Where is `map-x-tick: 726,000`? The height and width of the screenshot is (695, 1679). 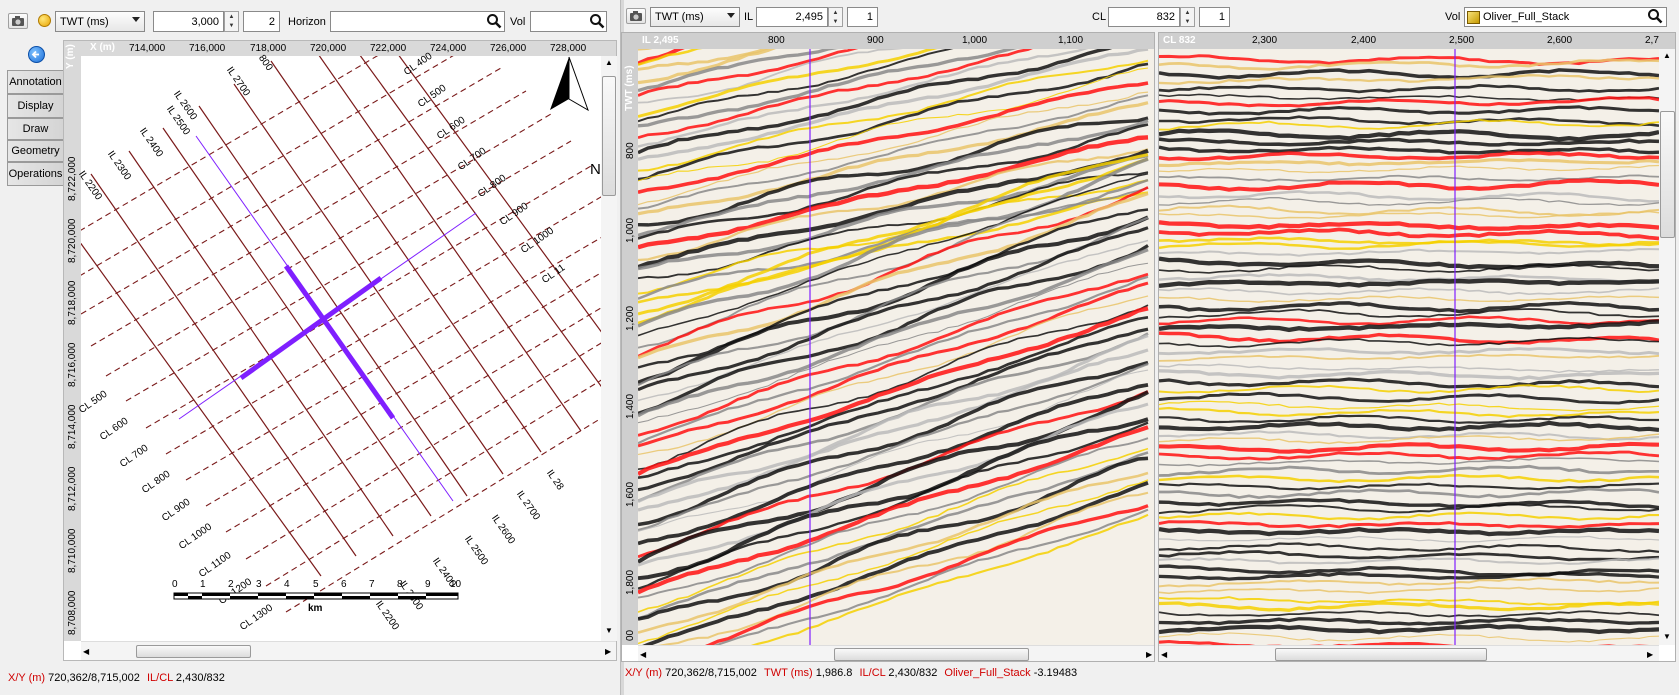 map-x-tick: 726,000 is located at coordinates (508, 48).